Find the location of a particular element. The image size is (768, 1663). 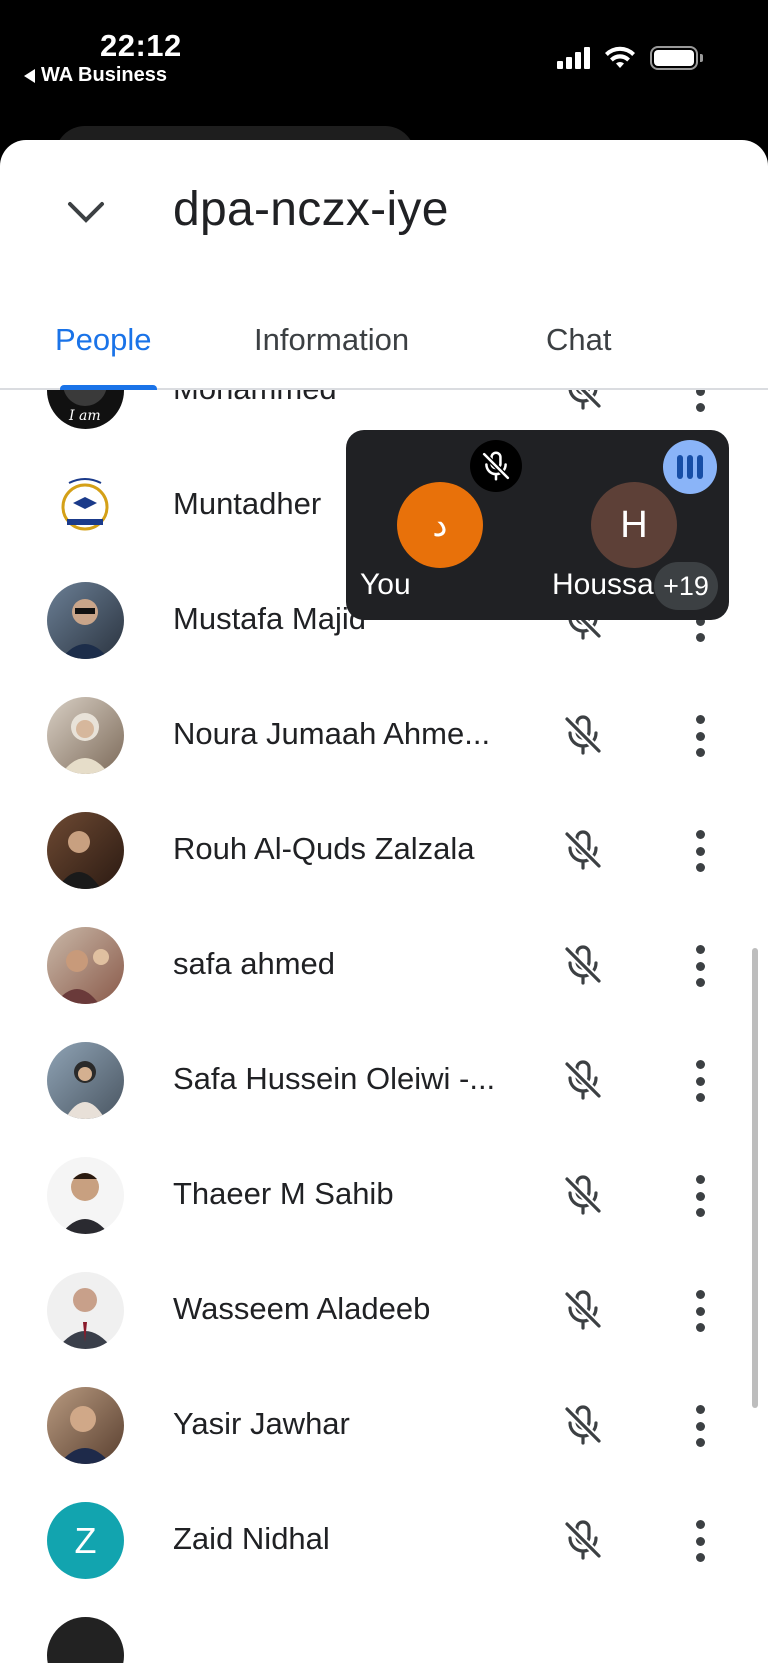

participant-row: Thaeer M Sahib is located at coordinates (384, 1195).